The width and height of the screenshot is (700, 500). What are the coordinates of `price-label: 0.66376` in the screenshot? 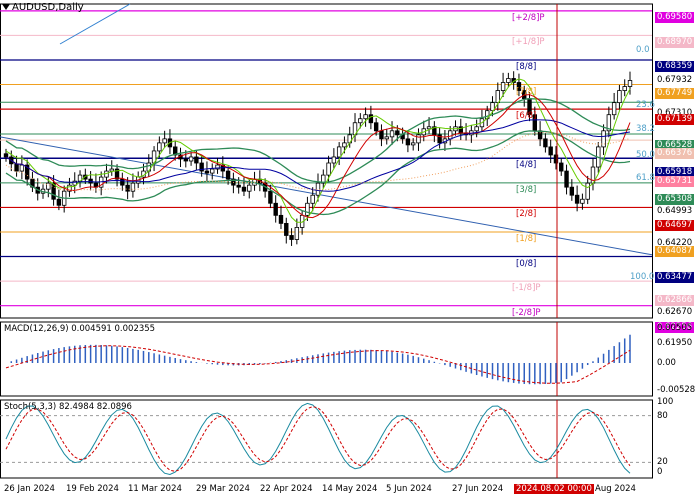 It's located at (675, 153).